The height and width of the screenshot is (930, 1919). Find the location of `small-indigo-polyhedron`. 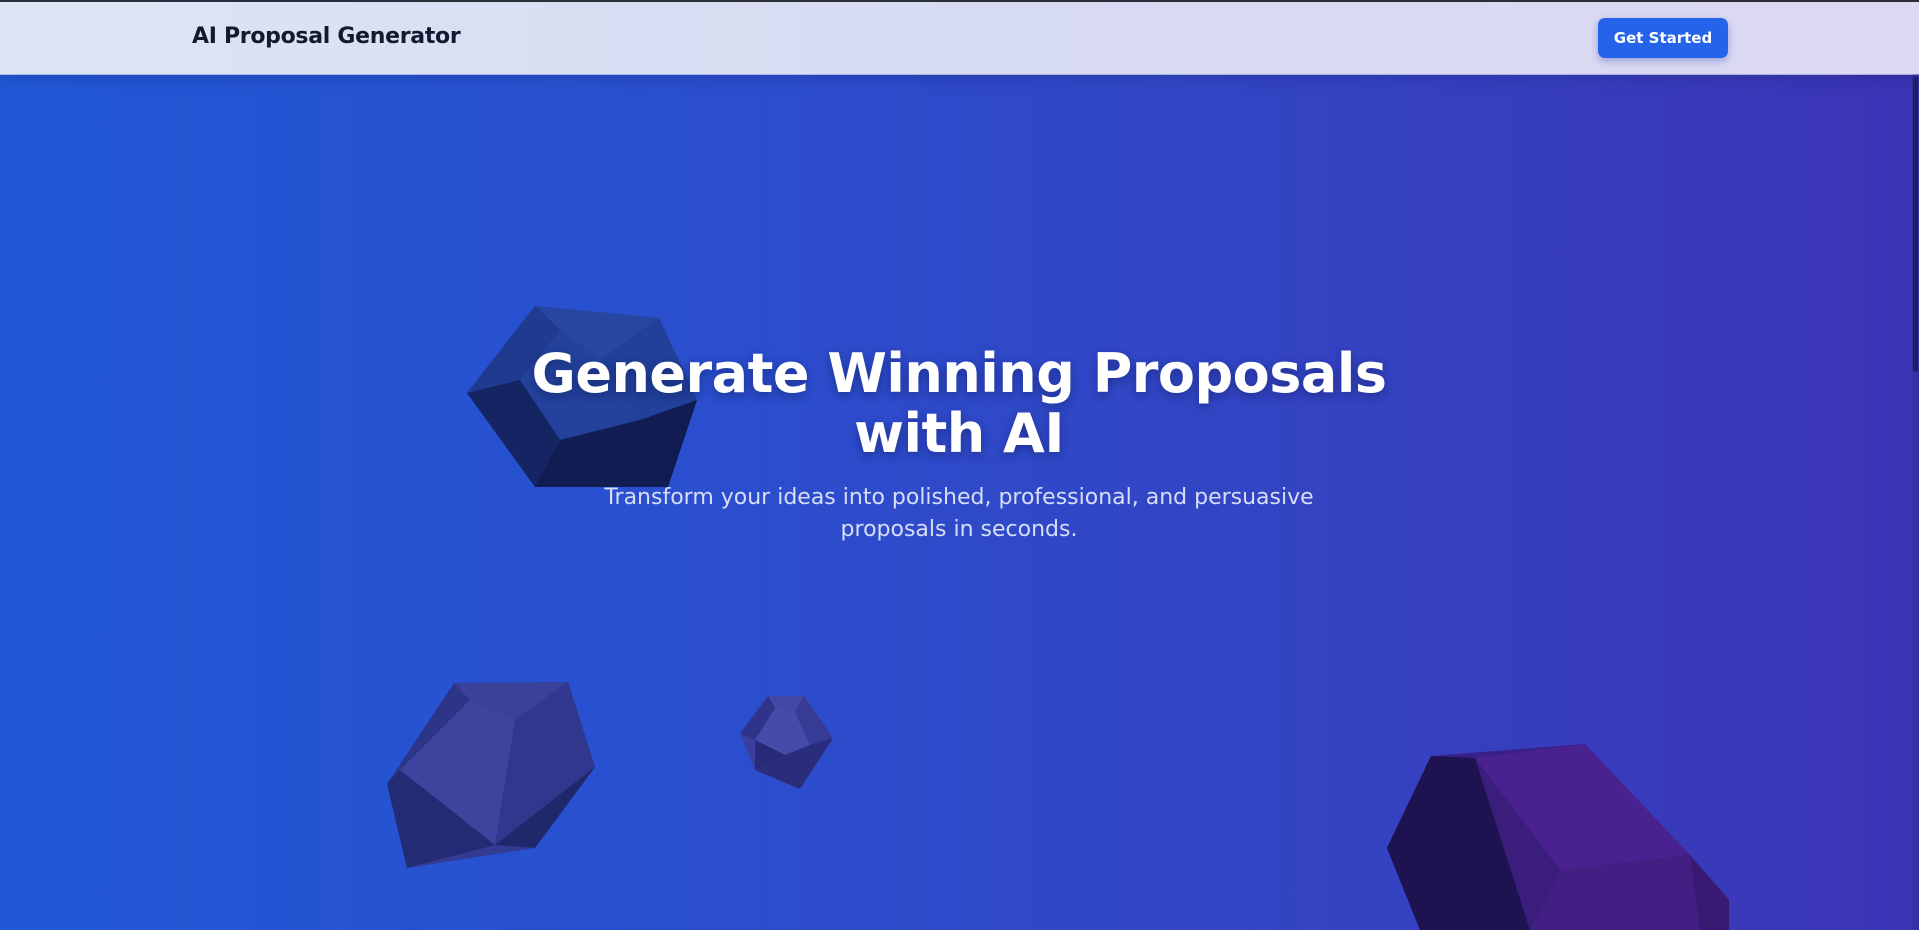

small-indigo-polyhedron is located at coordinates (786, 742).